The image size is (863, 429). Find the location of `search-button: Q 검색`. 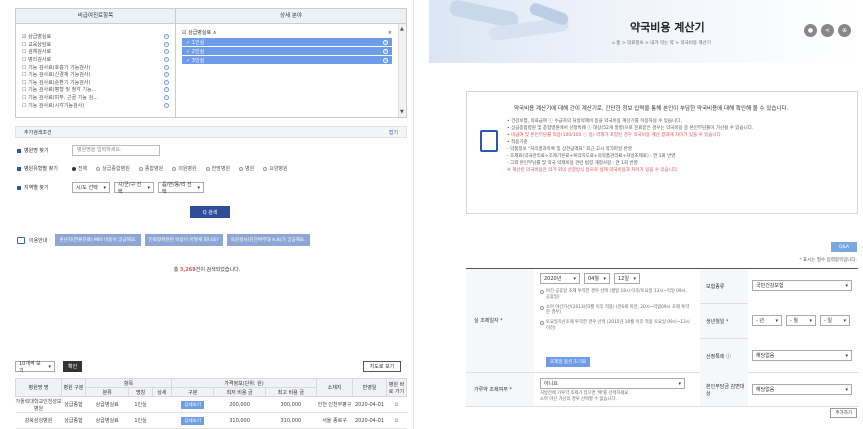

search-button: Q 검색 is located at coordinates (210, 212).